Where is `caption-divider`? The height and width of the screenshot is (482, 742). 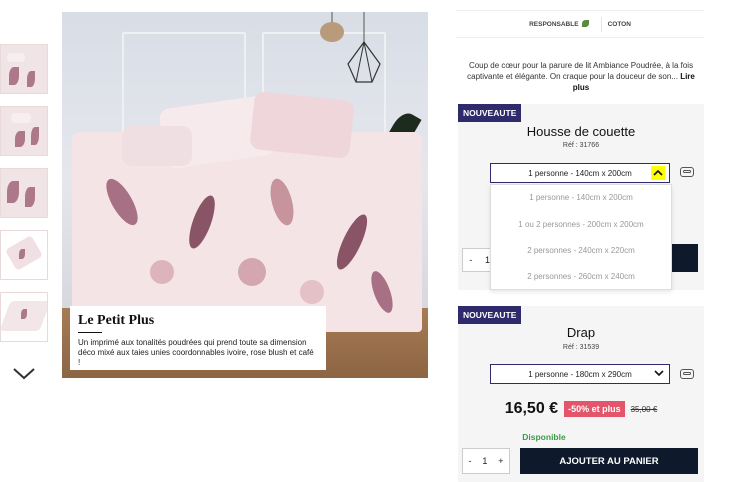
caption-divider is located at coordinates (90, 332).